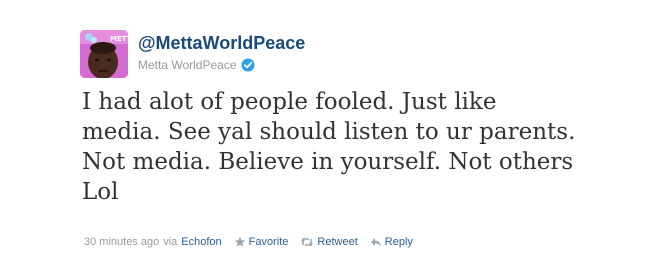  I want to click on display-name-row: Metta WorldPeace, so click(196, 65).